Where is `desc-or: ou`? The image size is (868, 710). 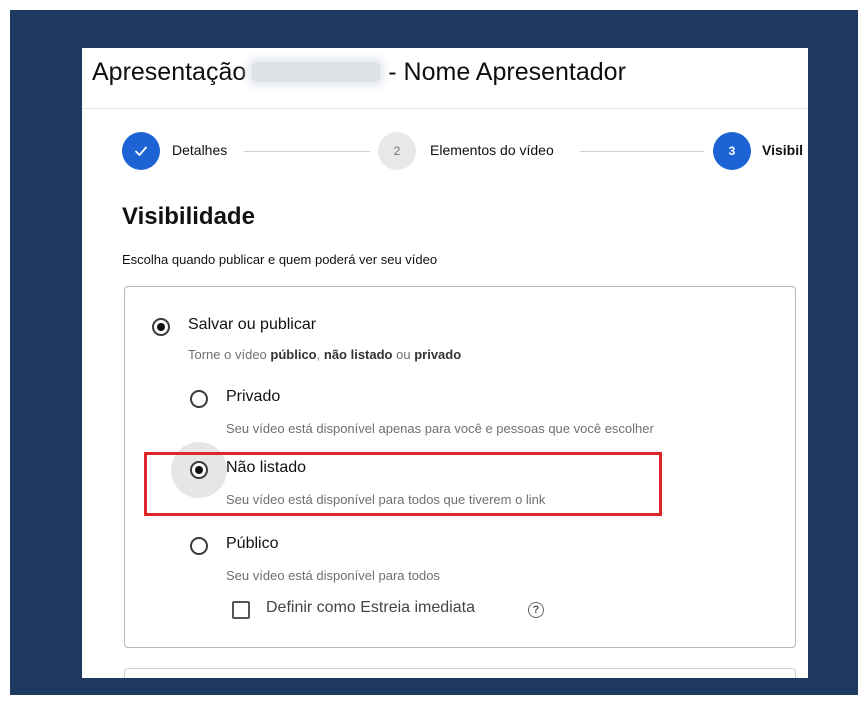
desc-or: ou is located at coordinates (403, 354).